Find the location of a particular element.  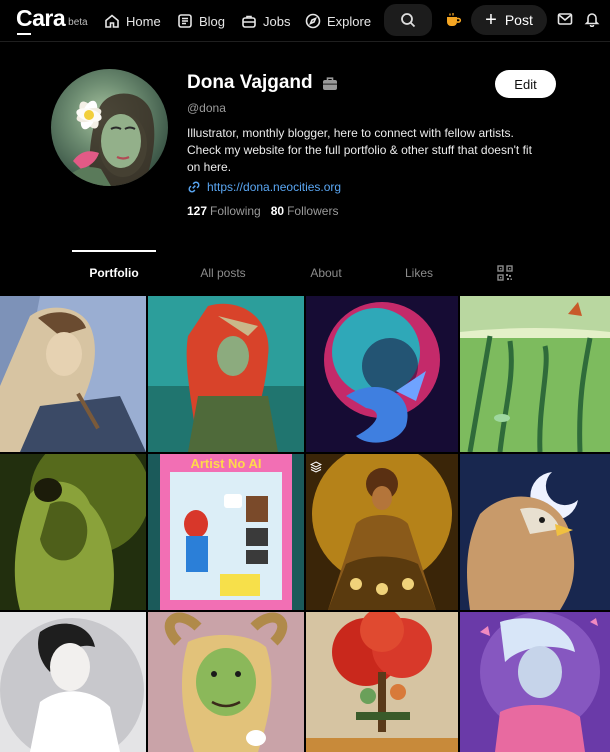

blog-icon is located at coordinates (185, 21).